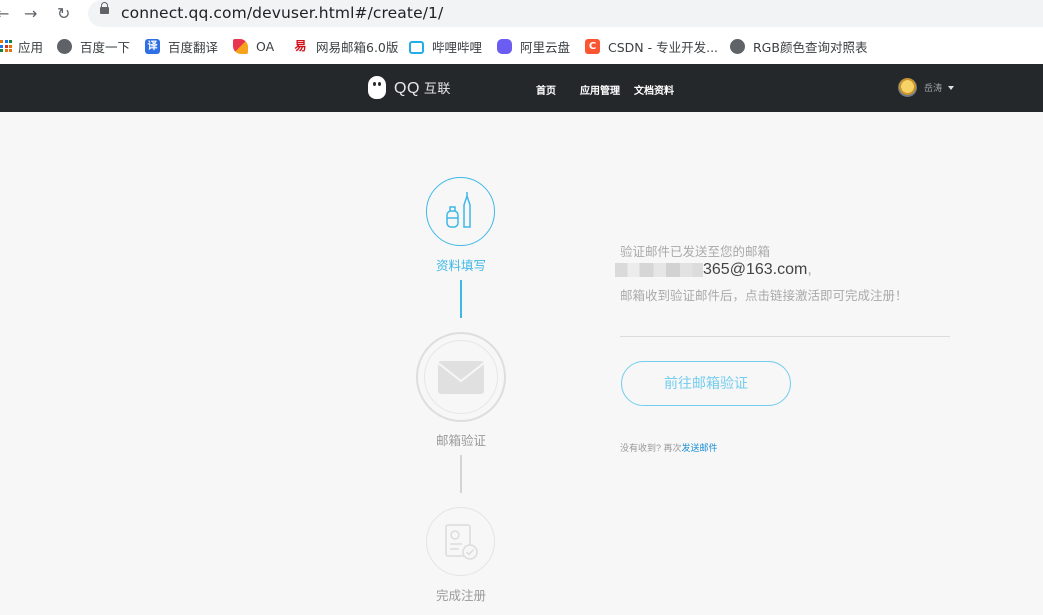  What do you see at coordinates (755, 269) in the screenshot?
I see `email-visible-part: 365@163.com` at bounding box center [755, 269].